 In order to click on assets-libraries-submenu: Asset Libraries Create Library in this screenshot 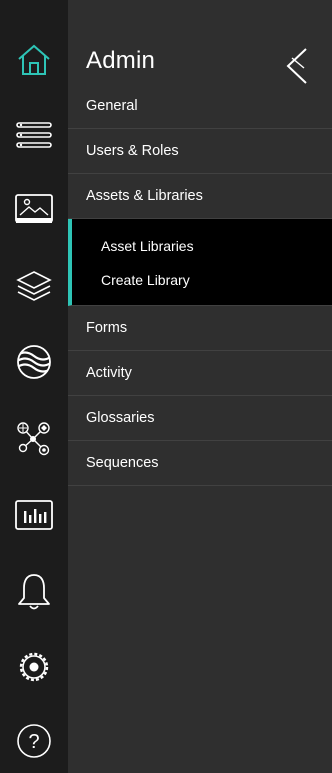, I will do `click(200, 262)`.